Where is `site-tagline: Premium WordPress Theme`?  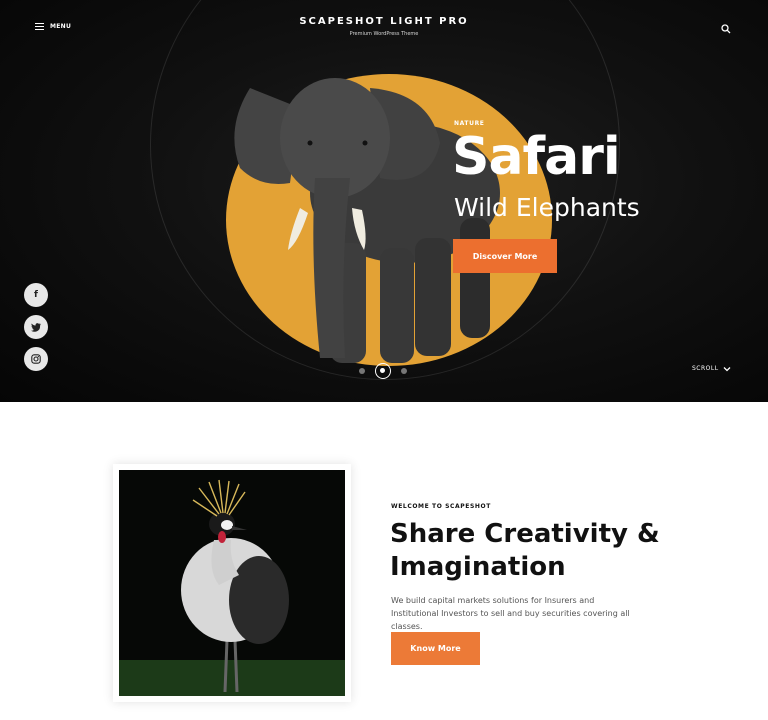 site-tagline: Premium WordPress Theme is located at coordinates (384, 34).